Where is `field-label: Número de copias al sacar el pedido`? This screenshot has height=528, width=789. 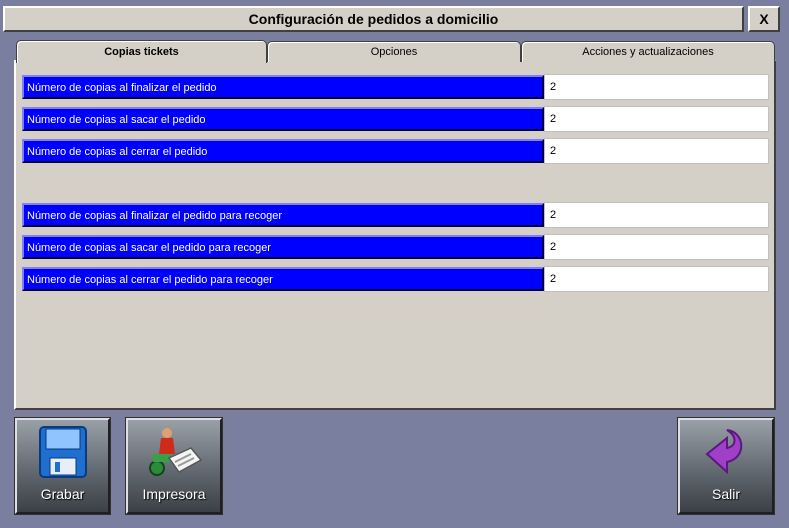 field-label: Número de copias al sacar el pedido is located at coordinates (283, 119).